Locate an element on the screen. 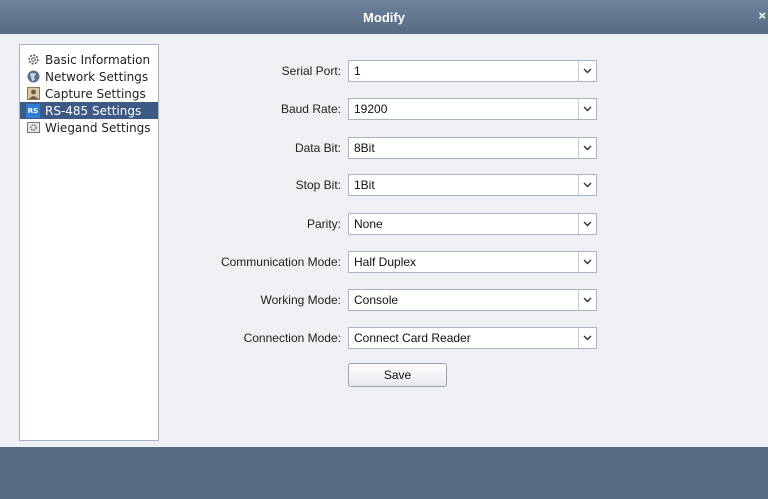 This screenshot has height=499, width=768. parity-label: Parity: is located at coordinates (323, 224).